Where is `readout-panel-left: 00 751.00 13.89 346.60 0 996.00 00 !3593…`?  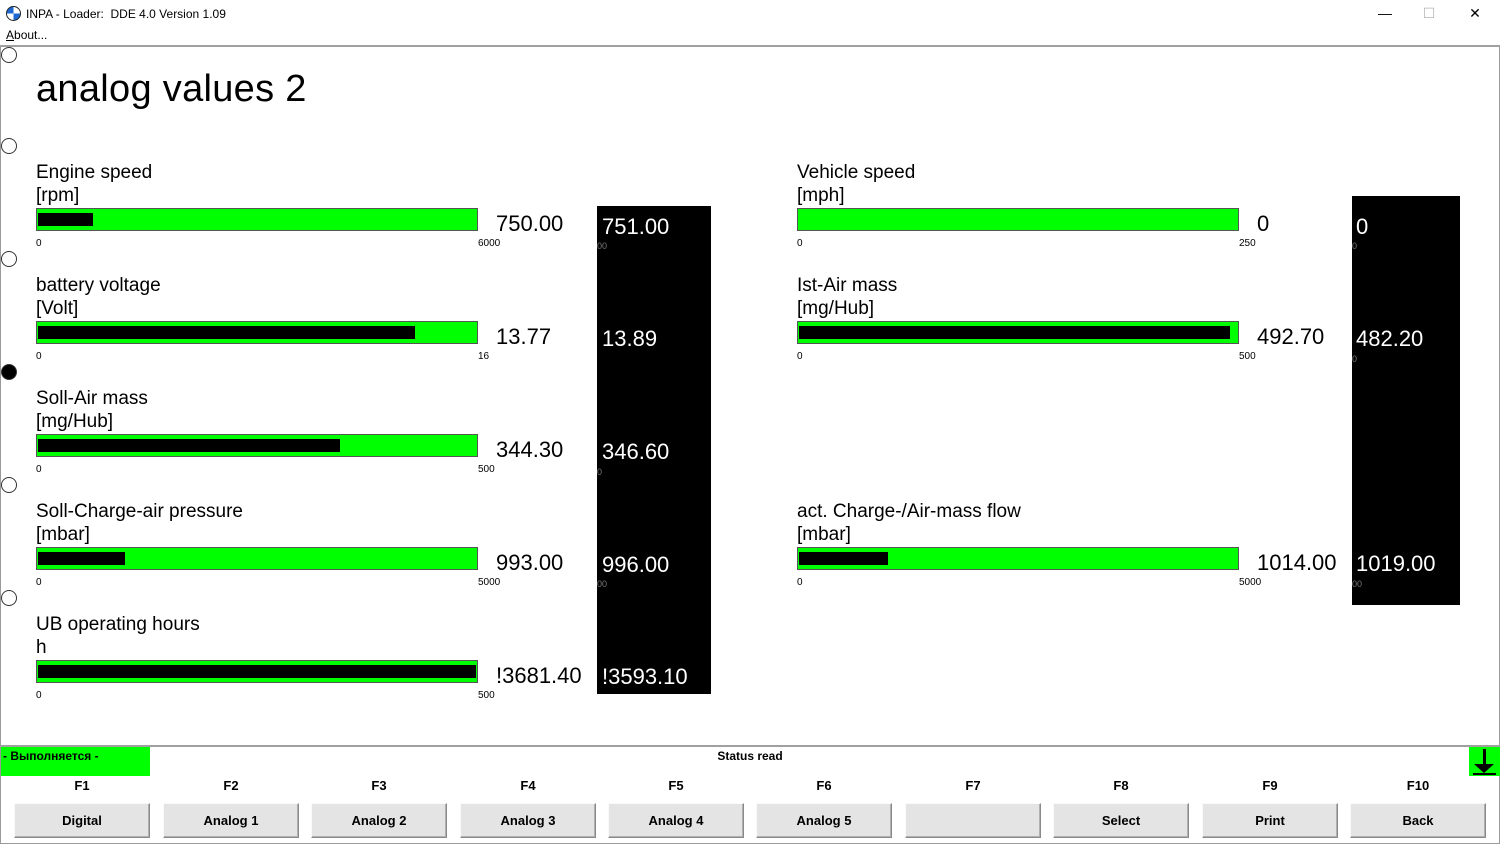
readout-panel-left: 00 751.00 13.89 346.60 0 996.00 00 !3593… is located at coordinates (654, 450).